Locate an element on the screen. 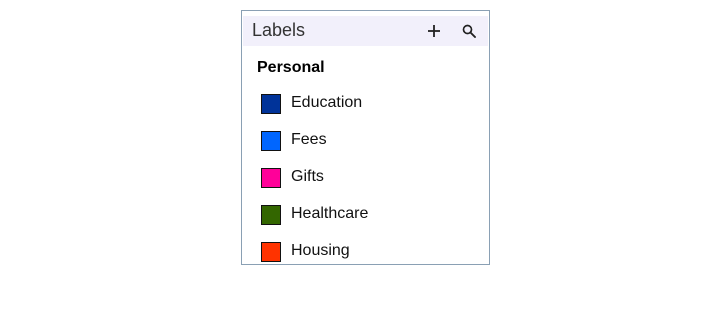  label-name: Fees is located at coordinates (309, 139).